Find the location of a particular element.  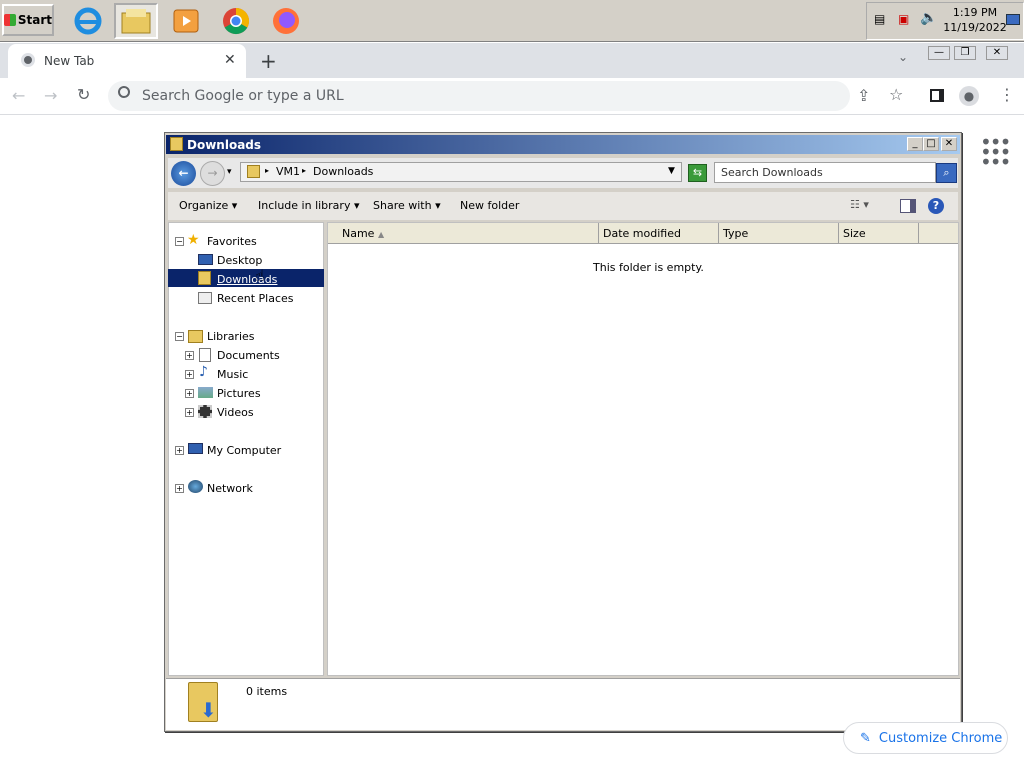

show-desktop-icon is located at coordinates (1013, 19).